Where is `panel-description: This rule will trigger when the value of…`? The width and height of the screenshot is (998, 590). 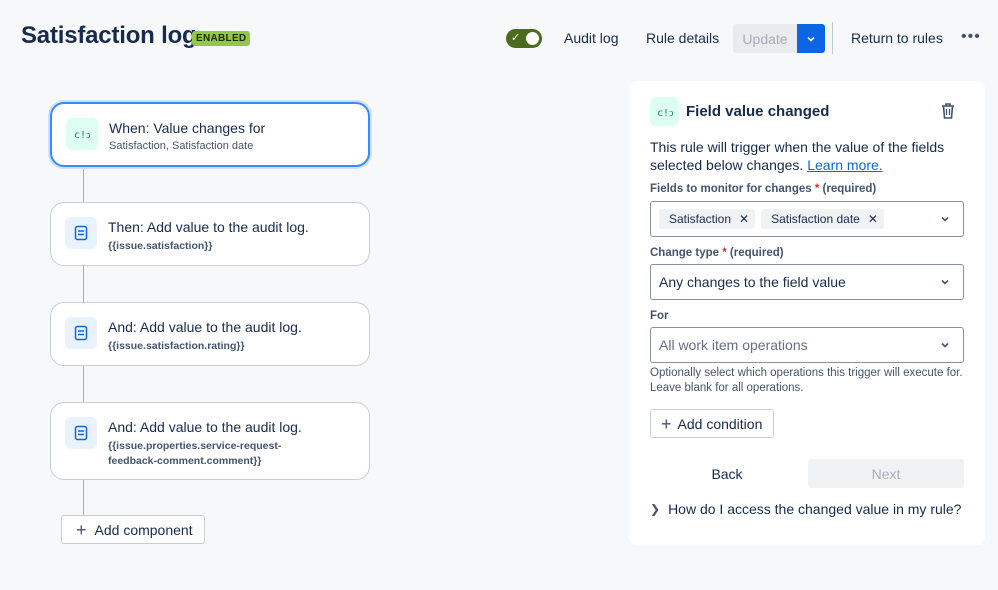
panel-description: This rule will trigger when the value of… is located at coordinates (810, 156).